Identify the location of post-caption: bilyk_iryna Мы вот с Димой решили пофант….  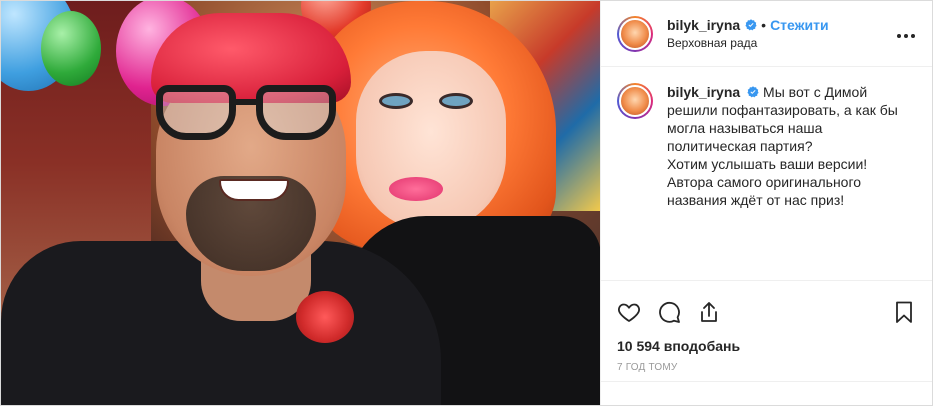
(766, 146).